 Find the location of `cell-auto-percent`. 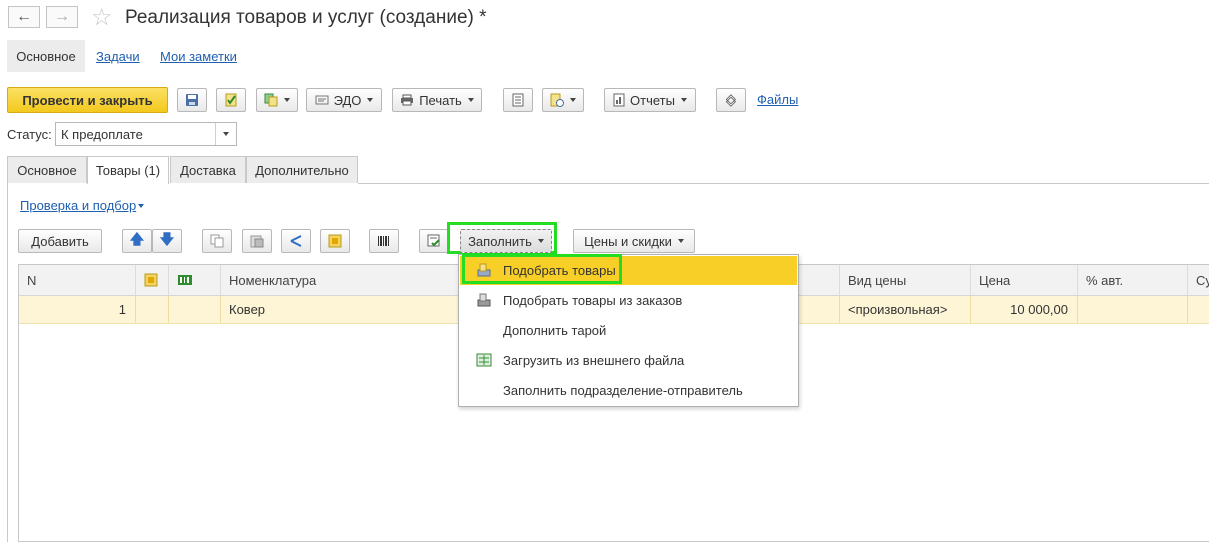

cell-auto-percent is located at coordinates (1133, 309).